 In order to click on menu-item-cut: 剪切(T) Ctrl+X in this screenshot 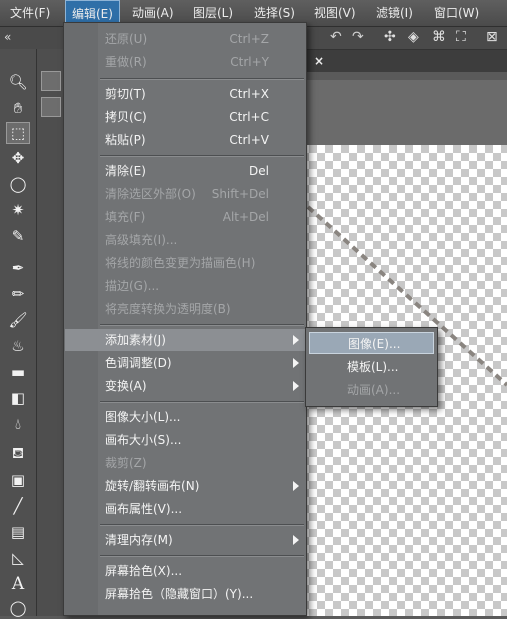, I will do `click(185, 94)`.